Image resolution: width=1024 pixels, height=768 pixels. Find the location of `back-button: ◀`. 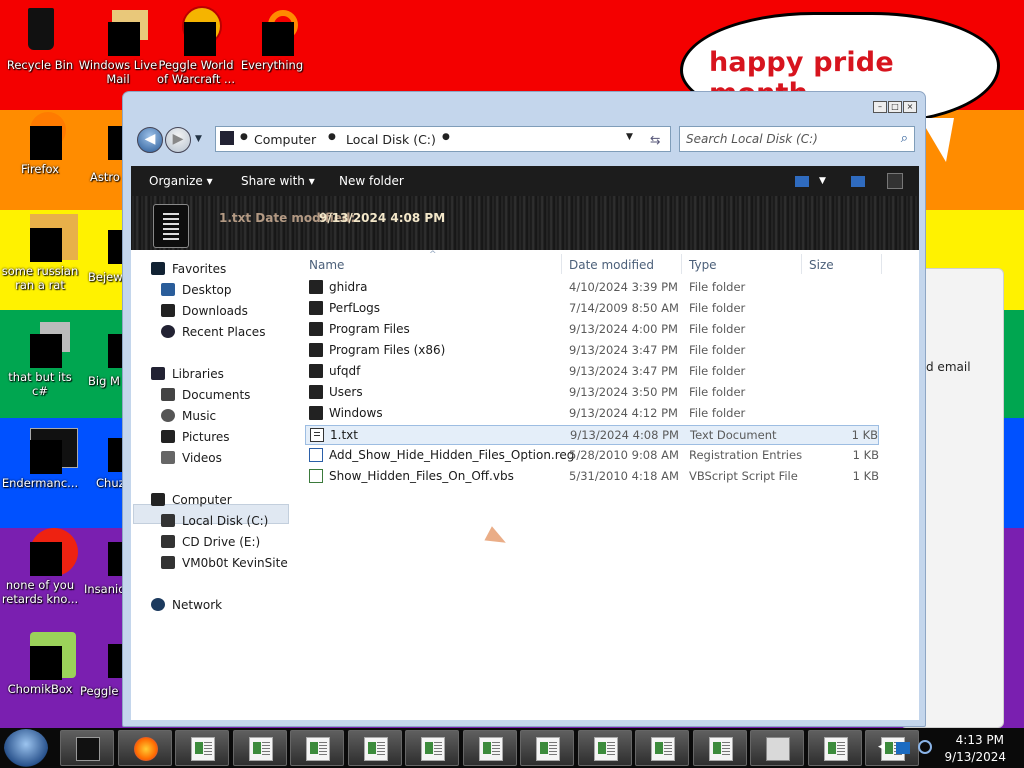

back-button: ◀ is located at coordinates (150, 140).